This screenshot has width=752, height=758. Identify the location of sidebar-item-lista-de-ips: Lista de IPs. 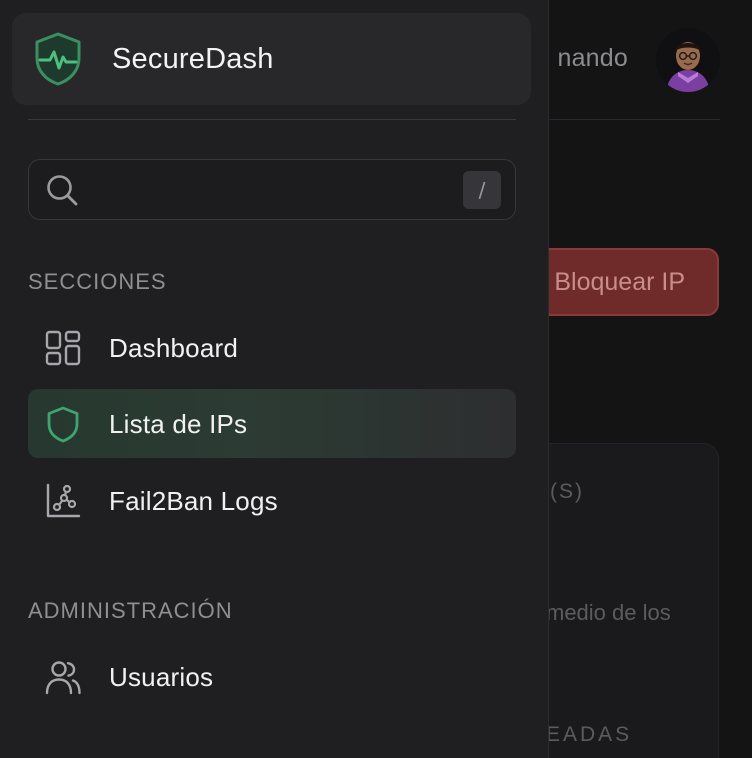
(272, 423).